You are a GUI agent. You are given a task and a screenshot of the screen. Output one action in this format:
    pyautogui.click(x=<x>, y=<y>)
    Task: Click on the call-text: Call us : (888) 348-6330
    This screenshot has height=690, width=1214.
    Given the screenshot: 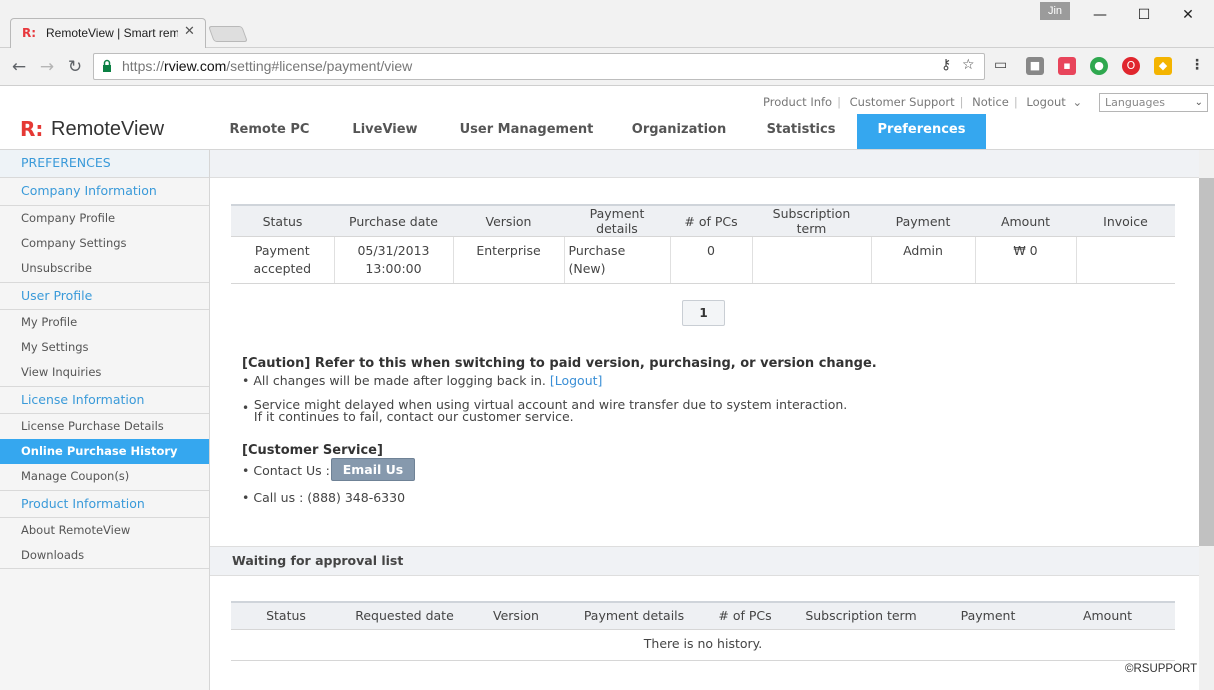 What is the action you would take?
    pyautogui.click(x=329, y=497)
    